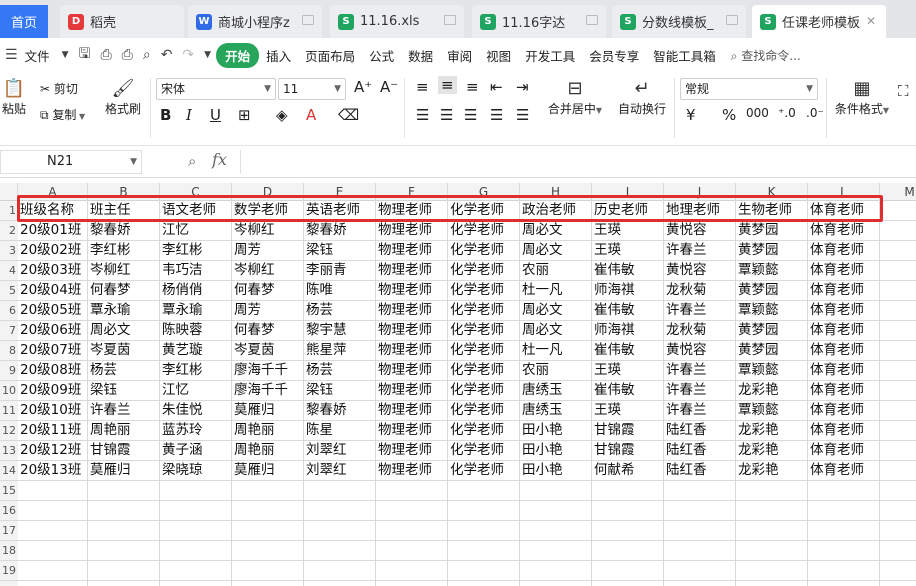 Image resolution: width=916 pixels, height=586 pixels. I want to click on table-cell: 杨芸, so click(124, 371).